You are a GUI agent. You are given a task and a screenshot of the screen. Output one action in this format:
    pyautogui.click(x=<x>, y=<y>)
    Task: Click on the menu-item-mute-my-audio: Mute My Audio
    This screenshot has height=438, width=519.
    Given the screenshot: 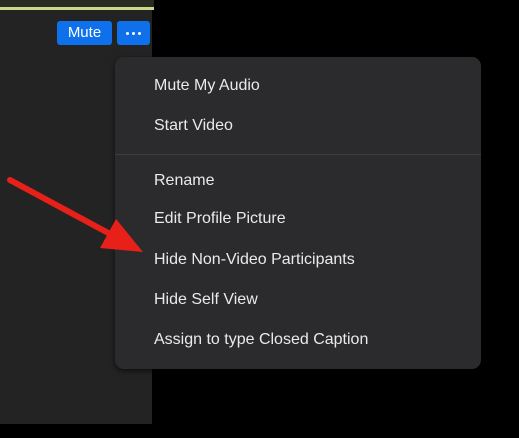 What is the action you would take?
    pyautogui.click(x=311, y=86)
    